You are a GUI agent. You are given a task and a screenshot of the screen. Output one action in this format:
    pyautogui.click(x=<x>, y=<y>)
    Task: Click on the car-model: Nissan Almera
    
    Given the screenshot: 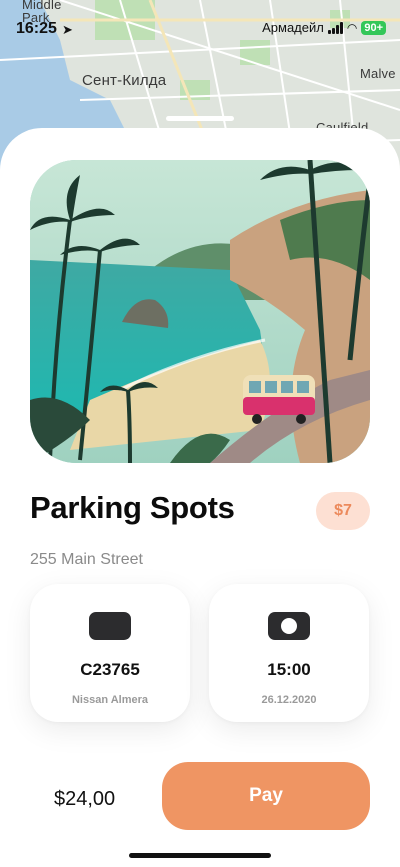 What is the action you would take?
    pyautogui.click(x=110, y=700)
    